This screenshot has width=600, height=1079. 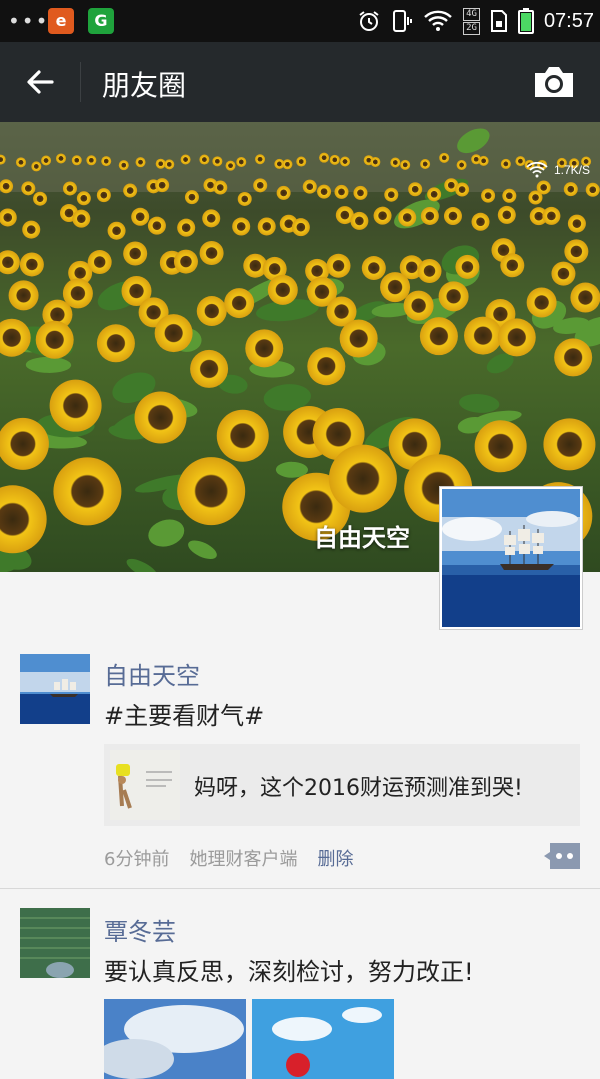 What do you see at coordinates (554, 82) in the screenshot?
I see `camera-icon` at bounding box center [554, 82].